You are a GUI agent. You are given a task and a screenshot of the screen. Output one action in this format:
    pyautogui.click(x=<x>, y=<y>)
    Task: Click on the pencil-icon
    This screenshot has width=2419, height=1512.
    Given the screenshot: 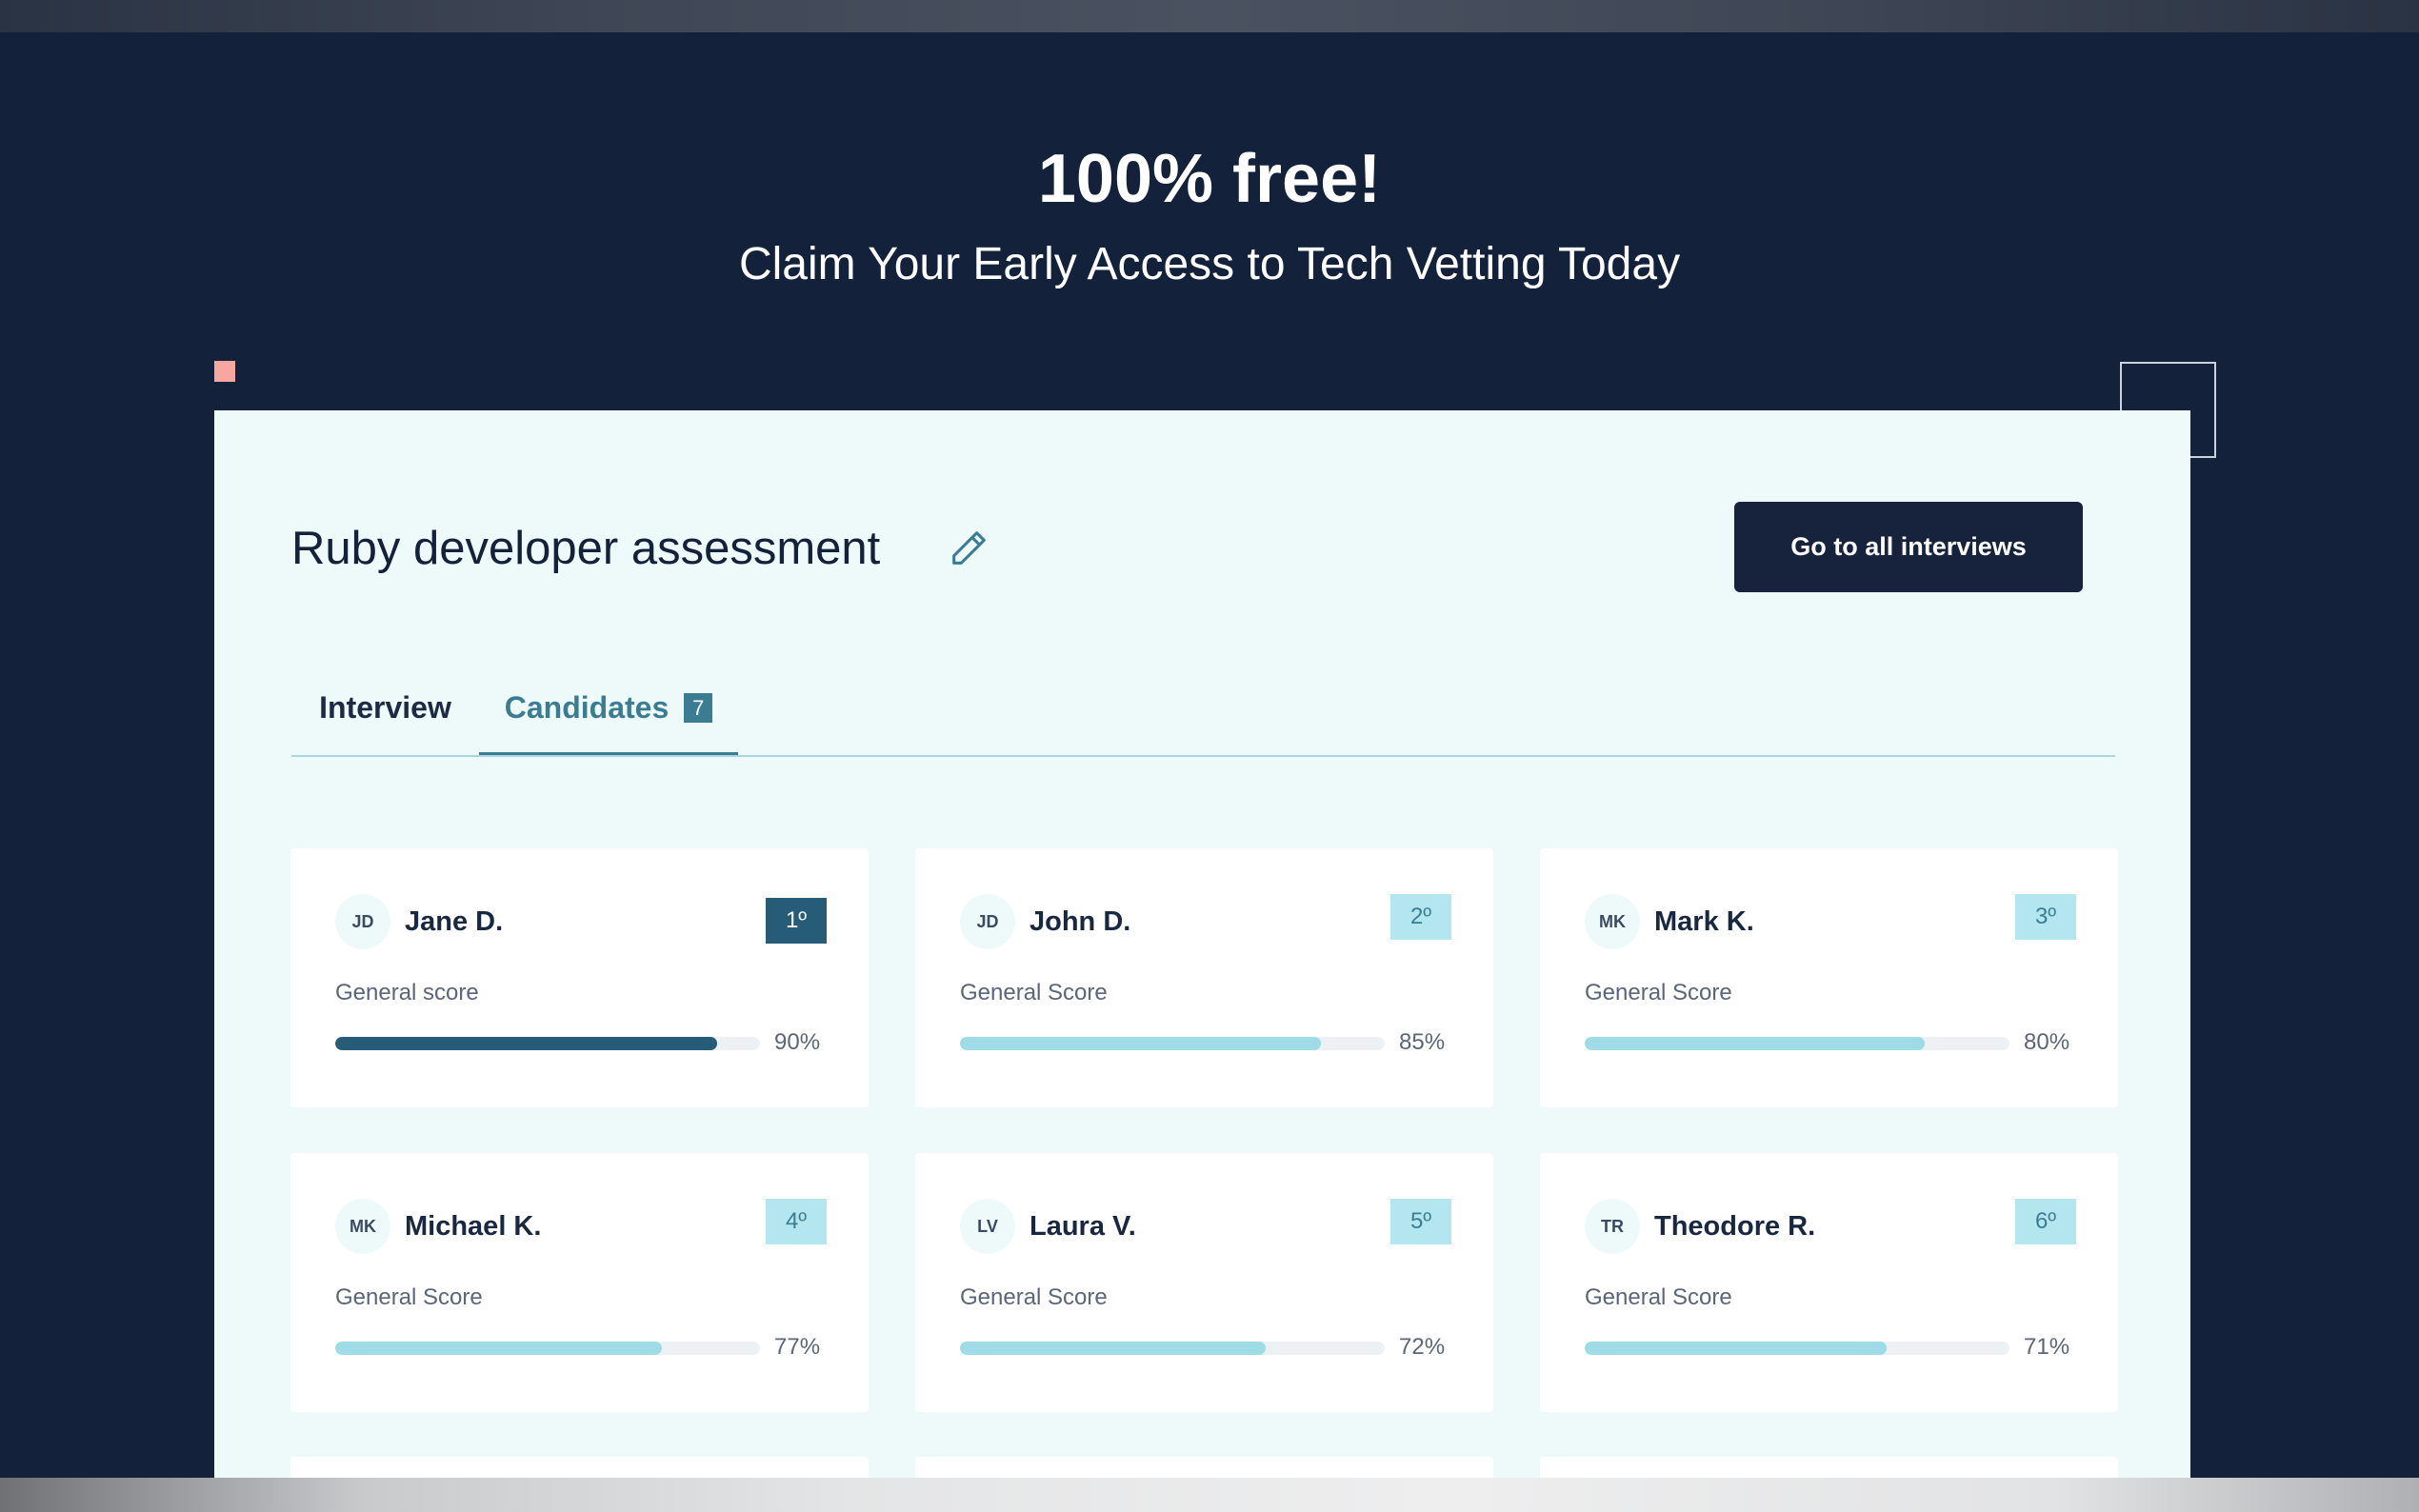 What is the action you would take?
    pyautogui.click(x=968, y=548)
    